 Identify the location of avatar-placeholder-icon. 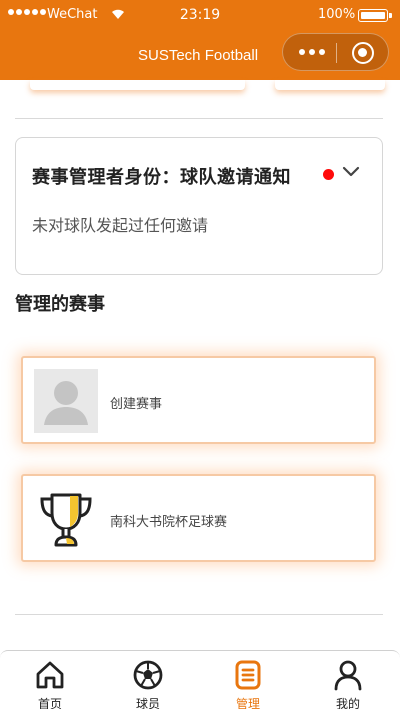
(66, 401).